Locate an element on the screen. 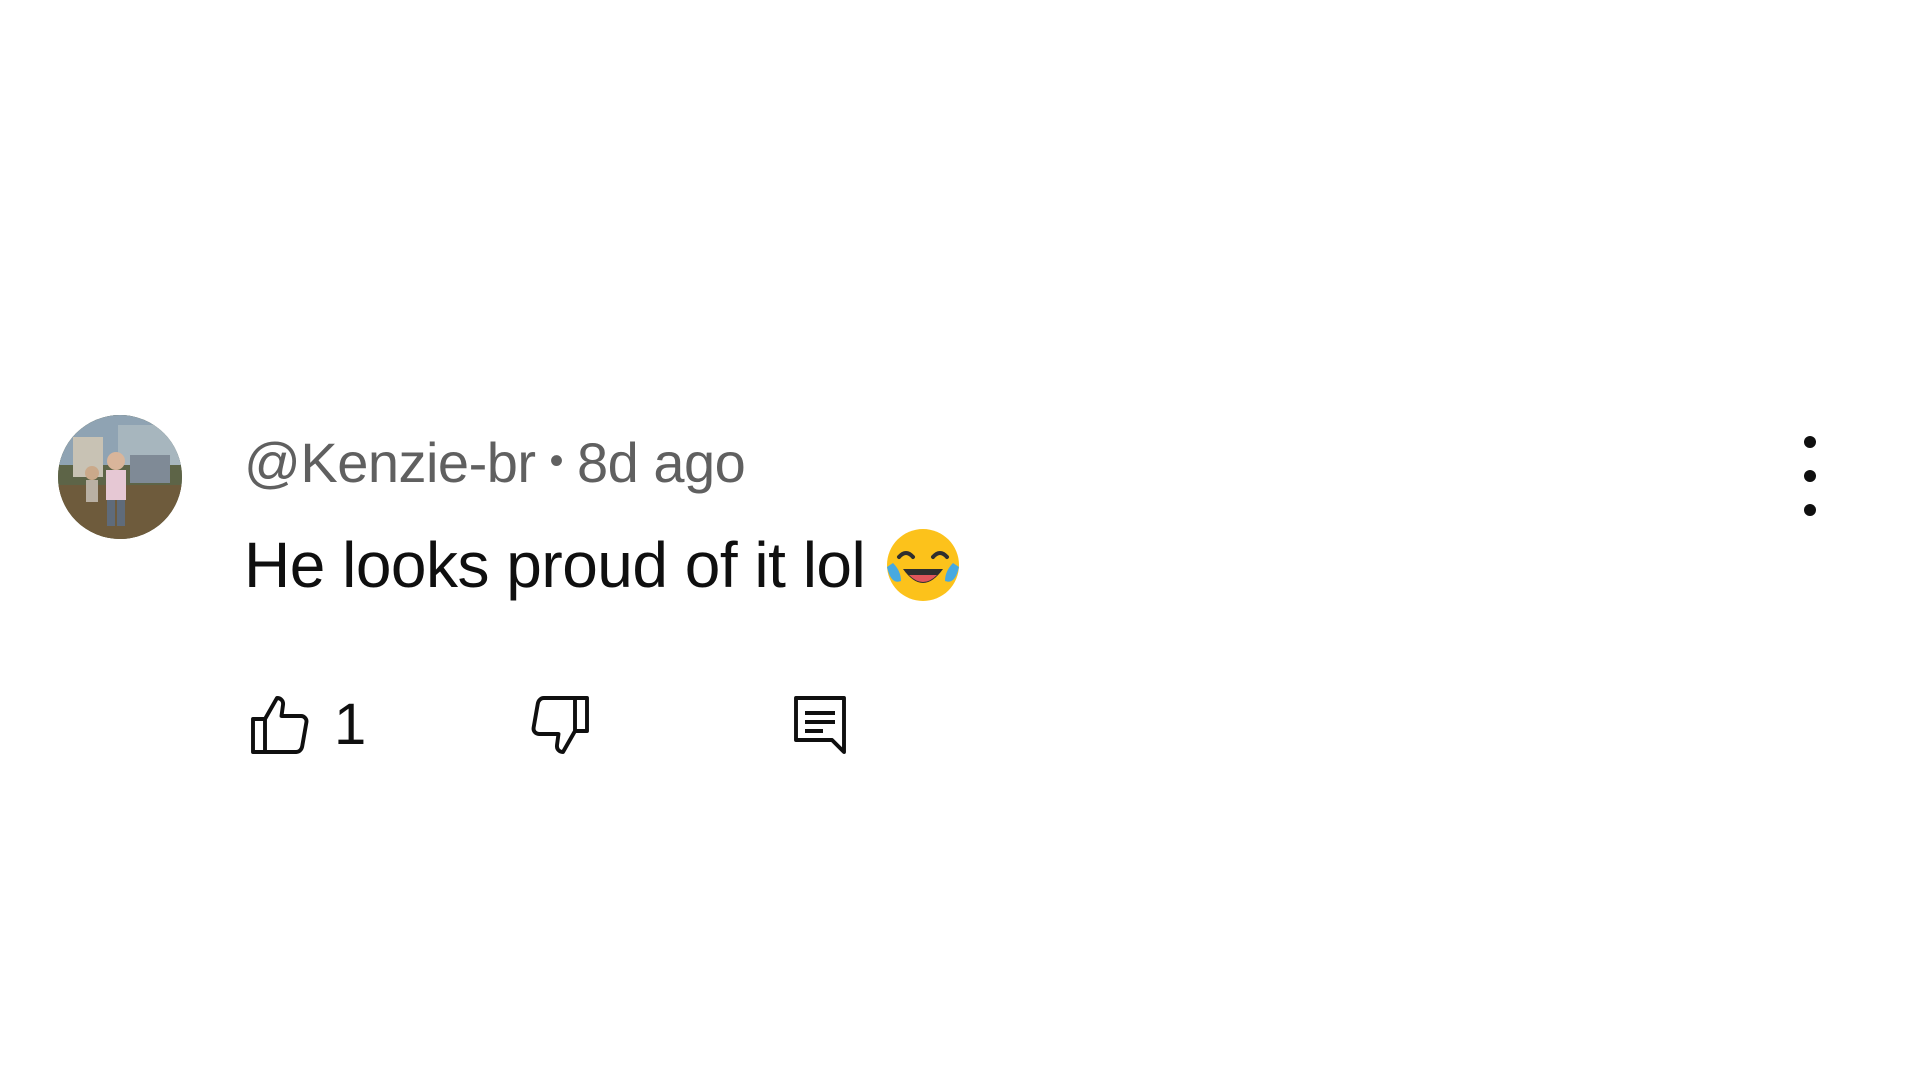  reply-button is located at coordinates (820, 725).